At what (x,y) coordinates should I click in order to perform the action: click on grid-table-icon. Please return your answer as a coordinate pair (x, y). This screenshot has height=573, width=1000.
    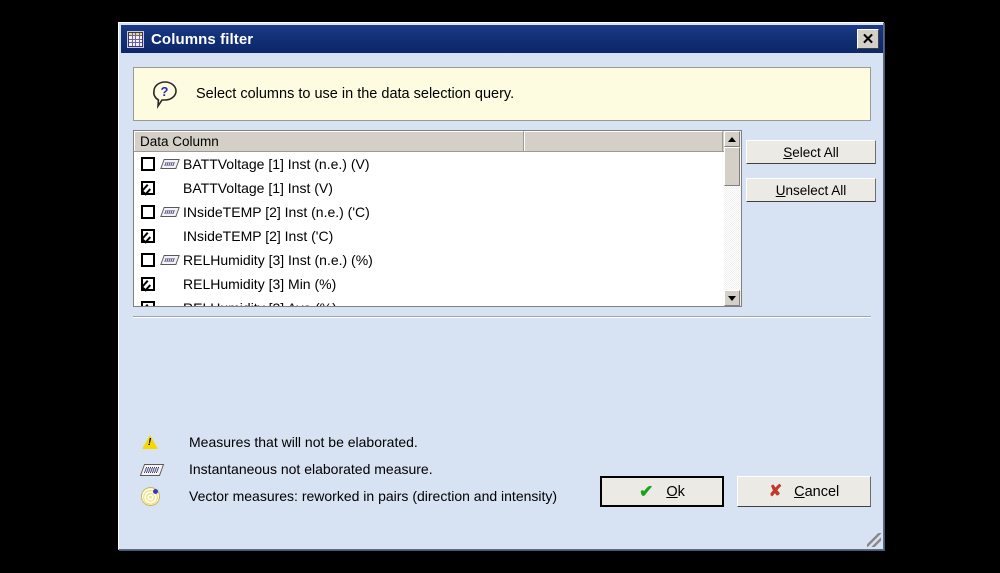
    Looking at the image, I should click on (135, 39).